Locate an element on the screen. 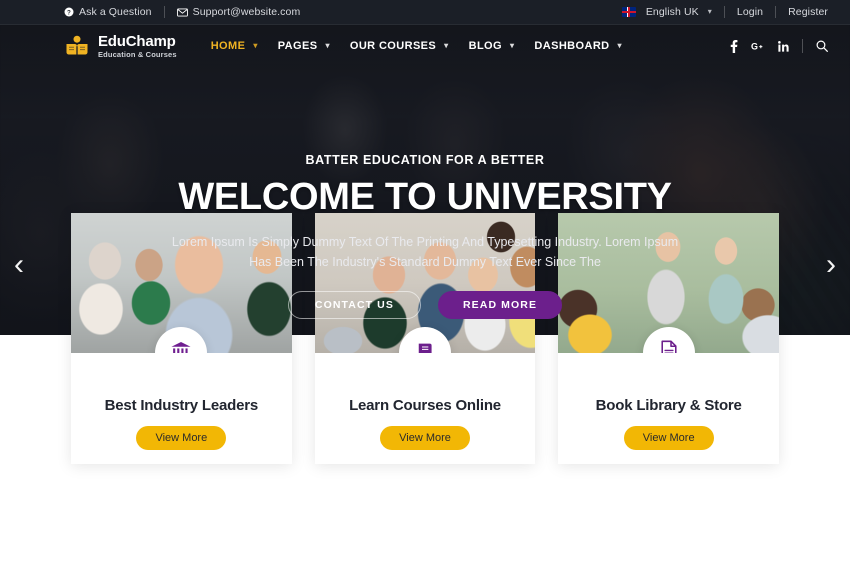  nav-item-home: HOME ▾ is located at coordinates (234, 46).